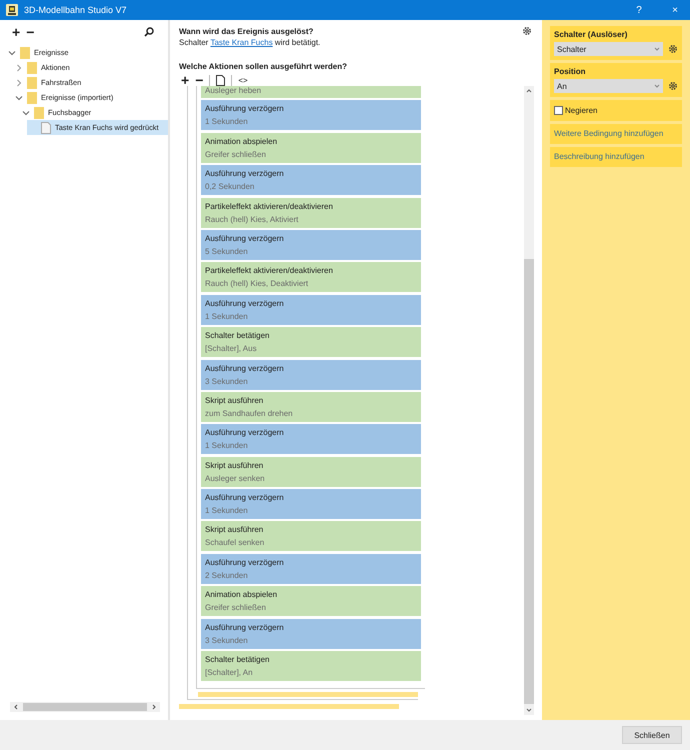 Image resolution: width=690 pixels, height=750 pixels. What do you see at coordinates (311, 407) in the screenshot?
I see `action-card: Skript ausführen zum Sandhaufen drehen` at bounding box center [311, 407].